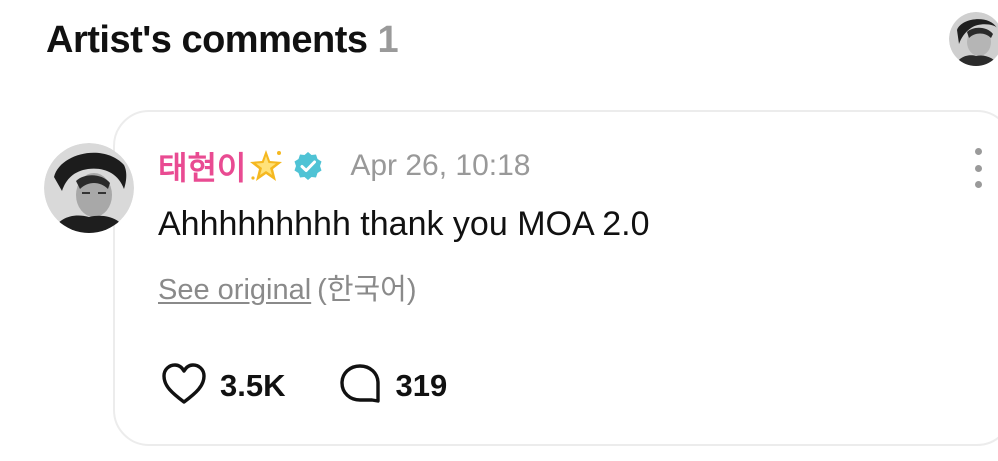  Describe the element at coordinates (388, 40) in the screenshot. I see `comment-count: 1` at that location.